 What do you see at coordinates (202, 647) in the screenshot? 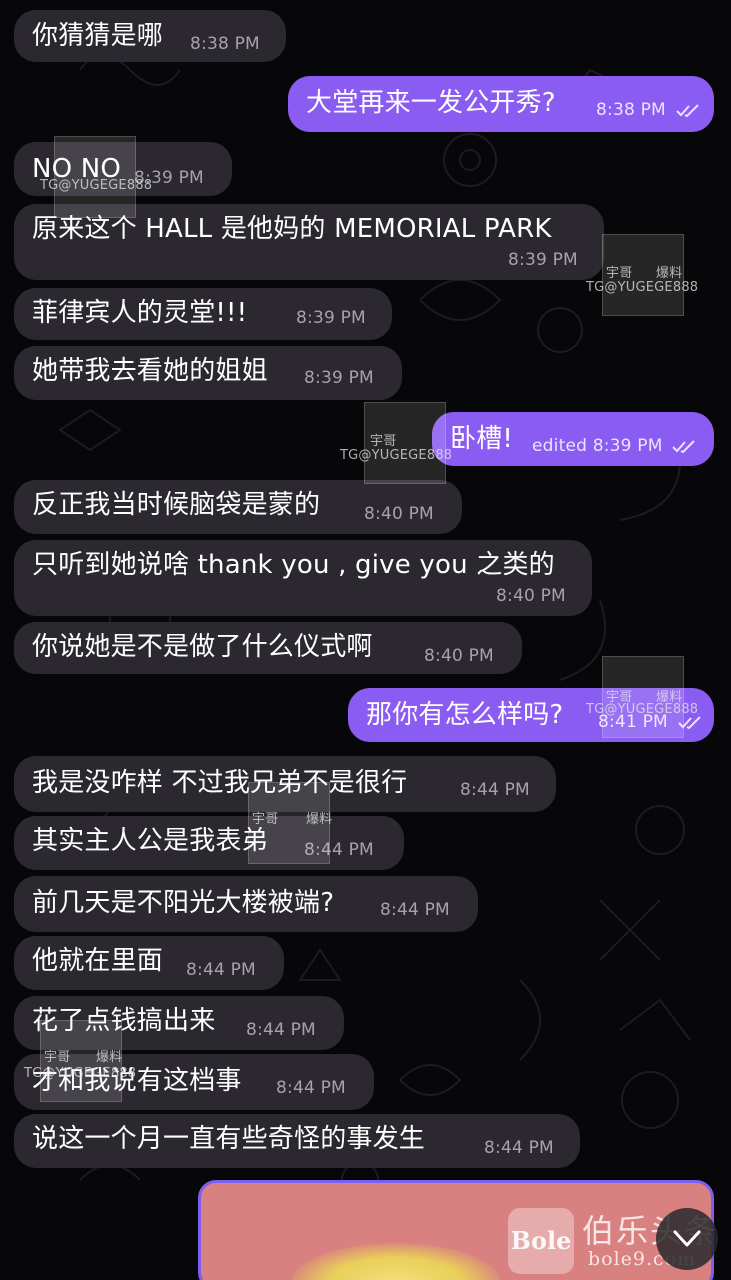
I see `message-text: 你说她是不是做了什么仪式啊` at bounding box center [202, 647].